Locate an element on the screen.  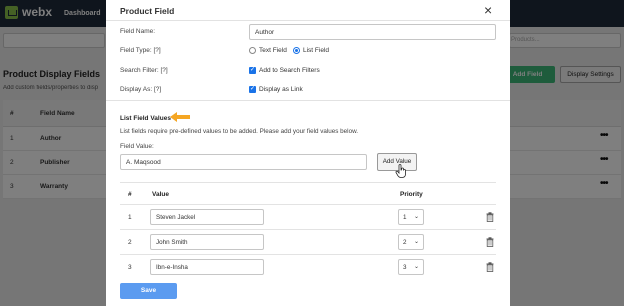
display-as-checkbox: ✓ is located at coordinates (252, 89).